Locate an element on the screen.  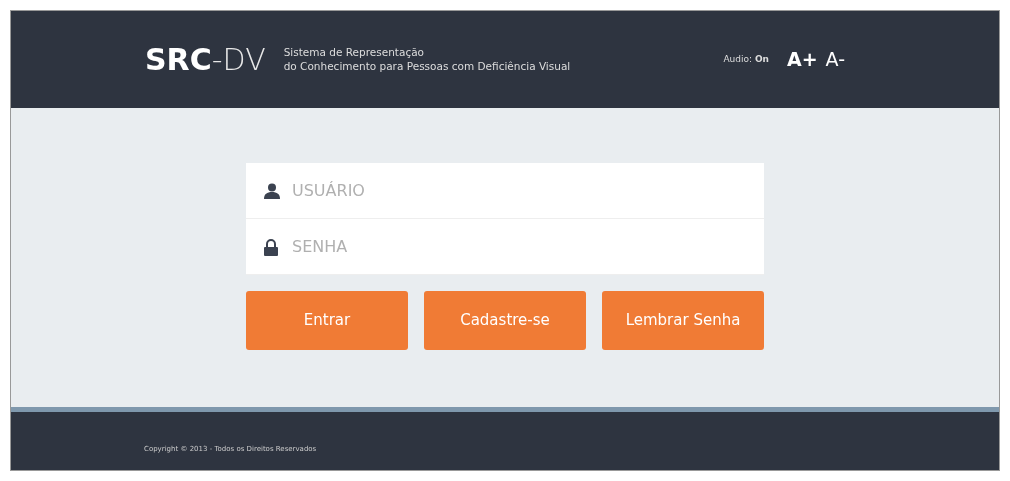
increase-font-button: A+ is located at coordinates (802, 59).